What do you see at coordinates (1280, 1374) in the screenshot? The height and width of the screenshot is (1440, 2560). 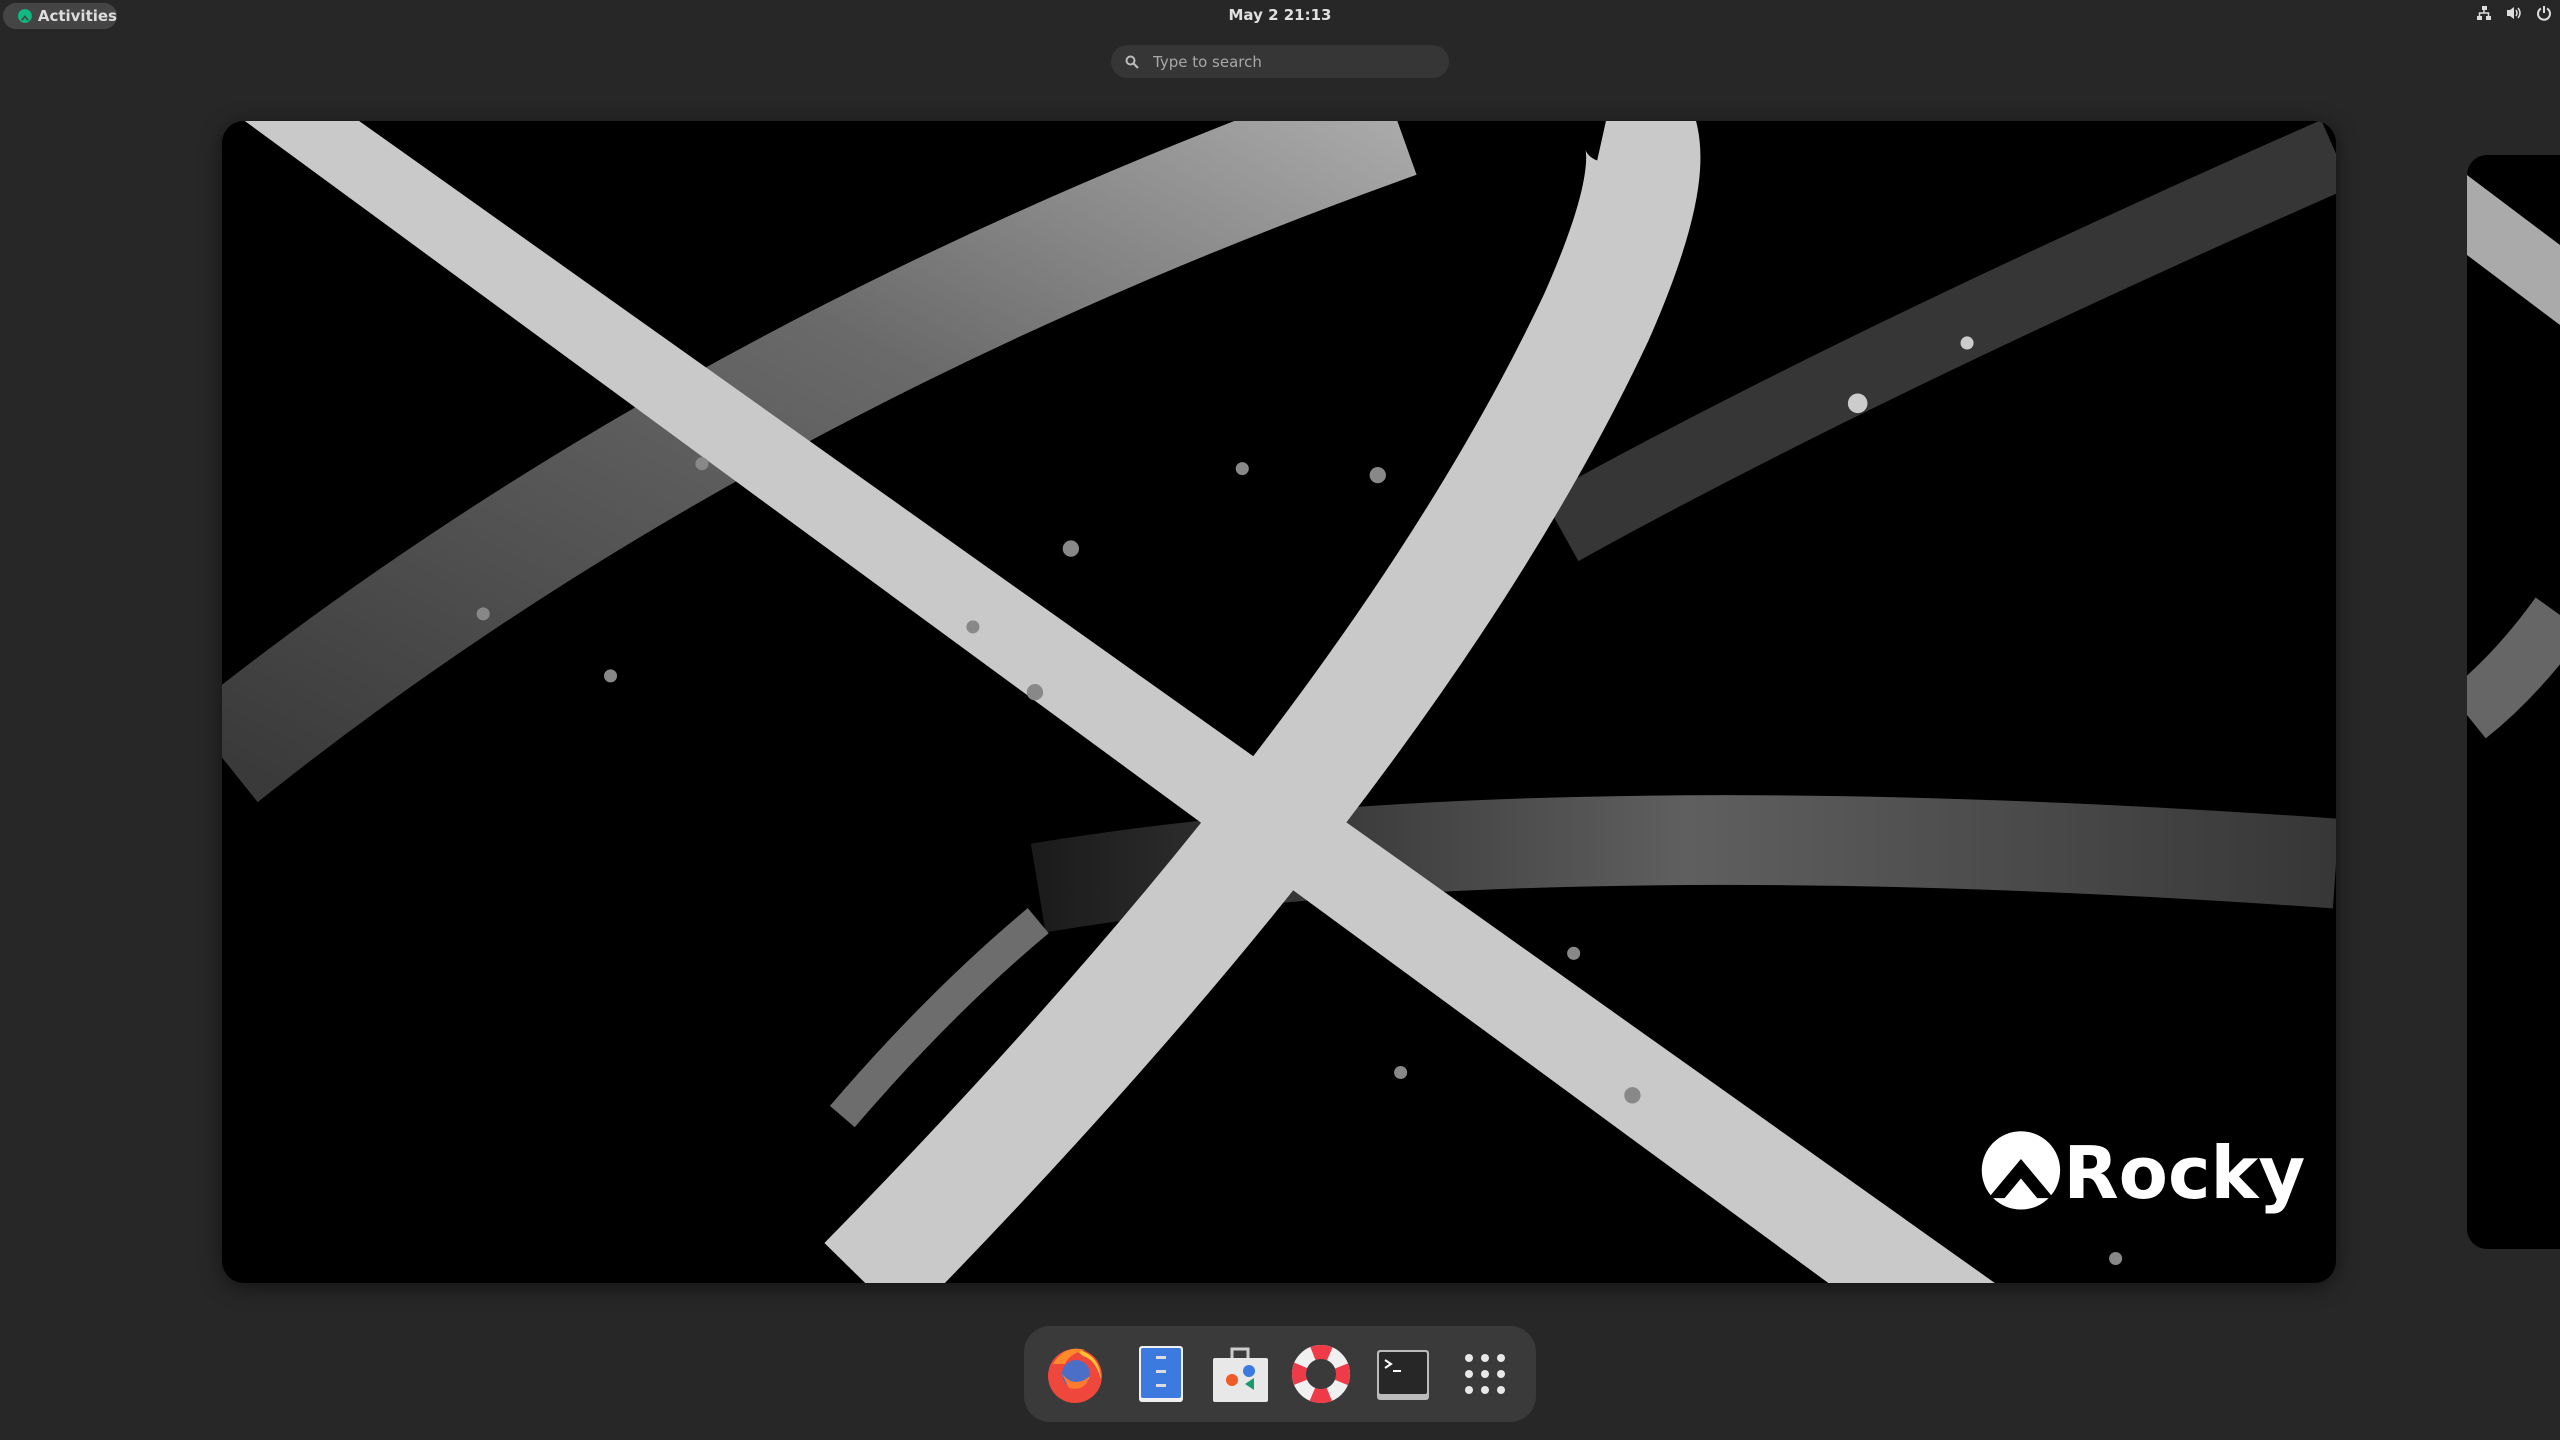 I see `dash-dock` at bounding box center [1280, 1374].